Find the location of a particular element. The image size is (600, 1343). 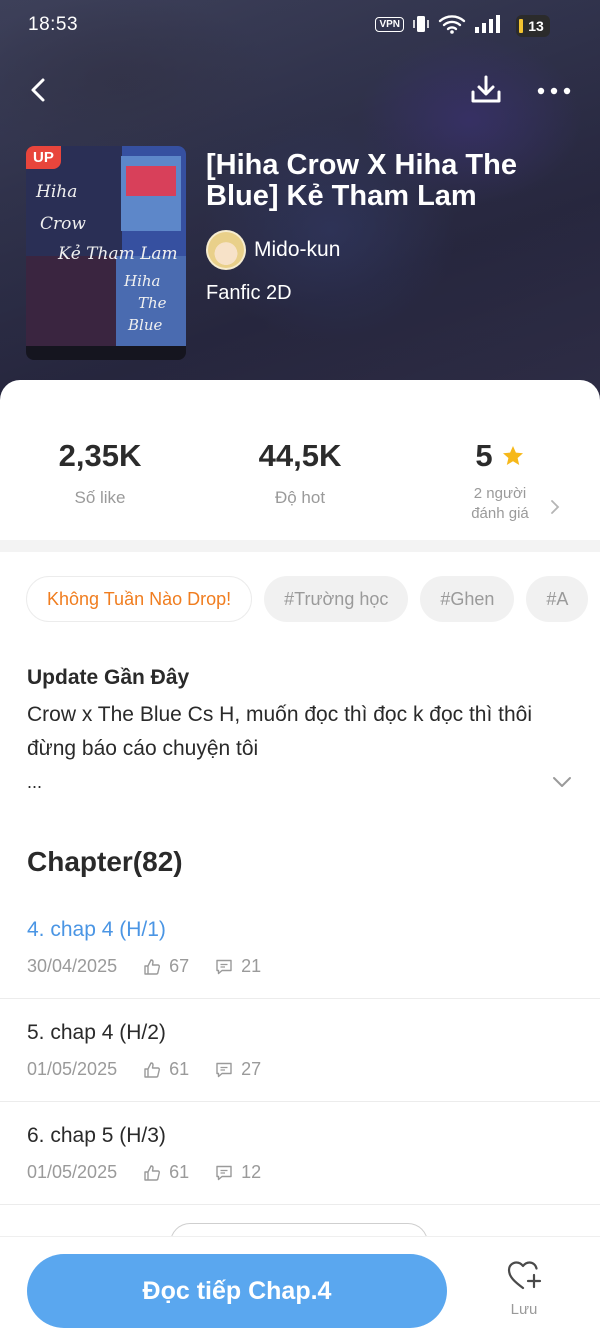

story-cover: Hiha Crow Kẻ Tham Lam Hiha The Blue UP is located at coordinates (106, 253).